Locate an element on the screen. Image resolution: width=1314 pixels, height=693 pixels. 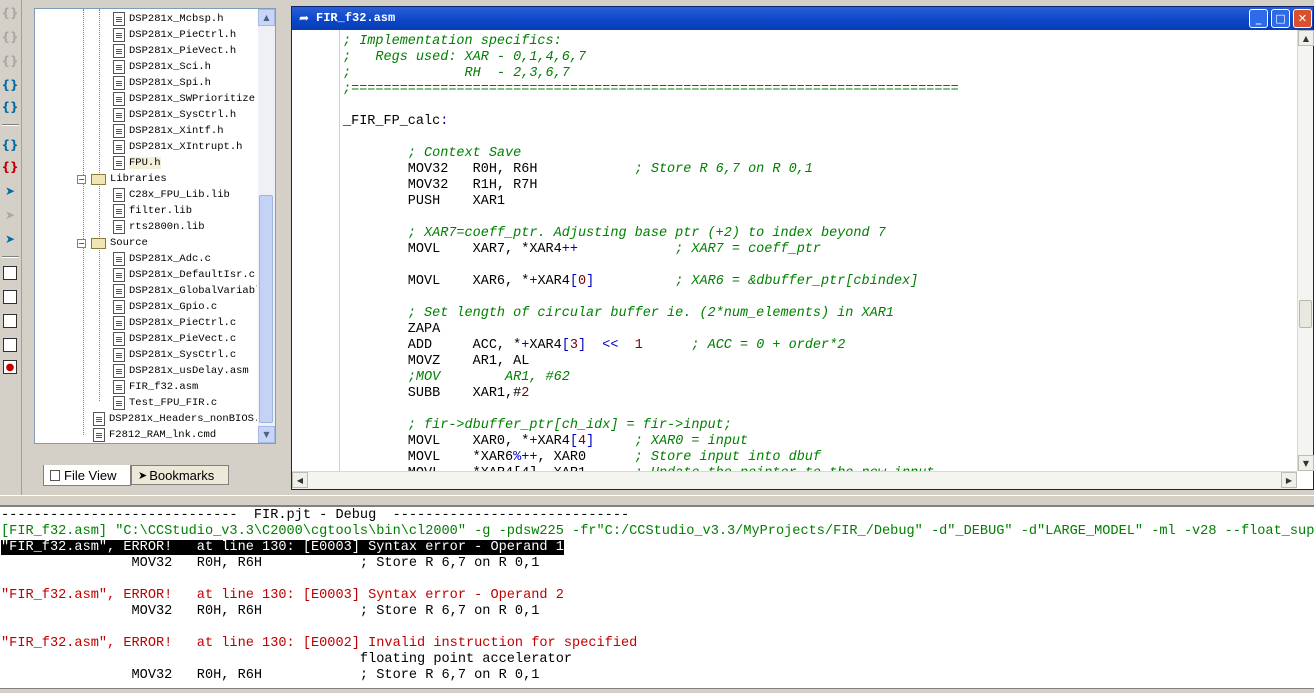
editor-scroll-down-icon: ▼ is located at coordinates (1306, 463).